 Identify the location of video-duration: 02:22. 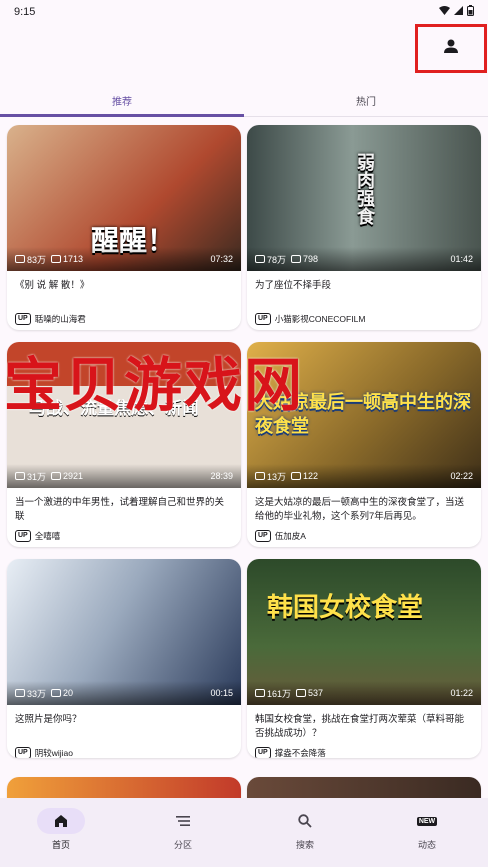
(461, 476).